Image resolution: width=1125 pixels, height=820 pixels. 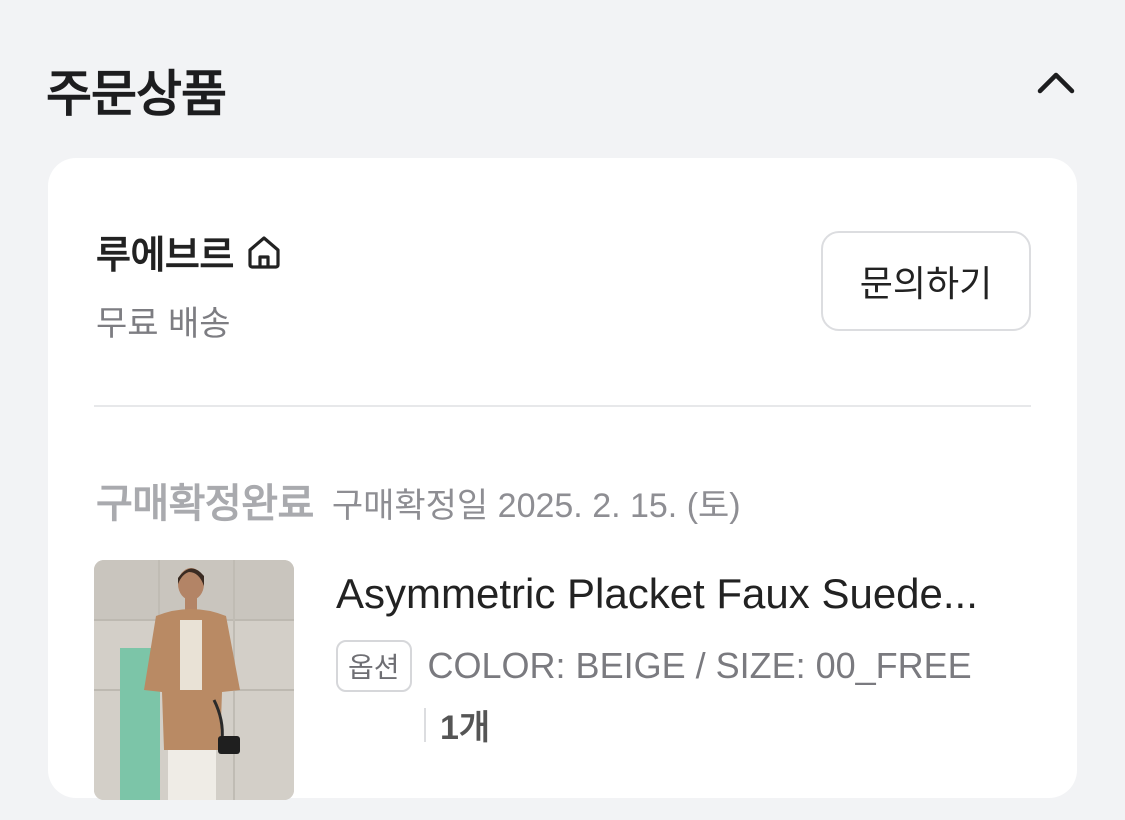 What do you see at coordinates (465, 728) in the screenshot?
I see `quantity: 1개` at bounding box center [465, 728].